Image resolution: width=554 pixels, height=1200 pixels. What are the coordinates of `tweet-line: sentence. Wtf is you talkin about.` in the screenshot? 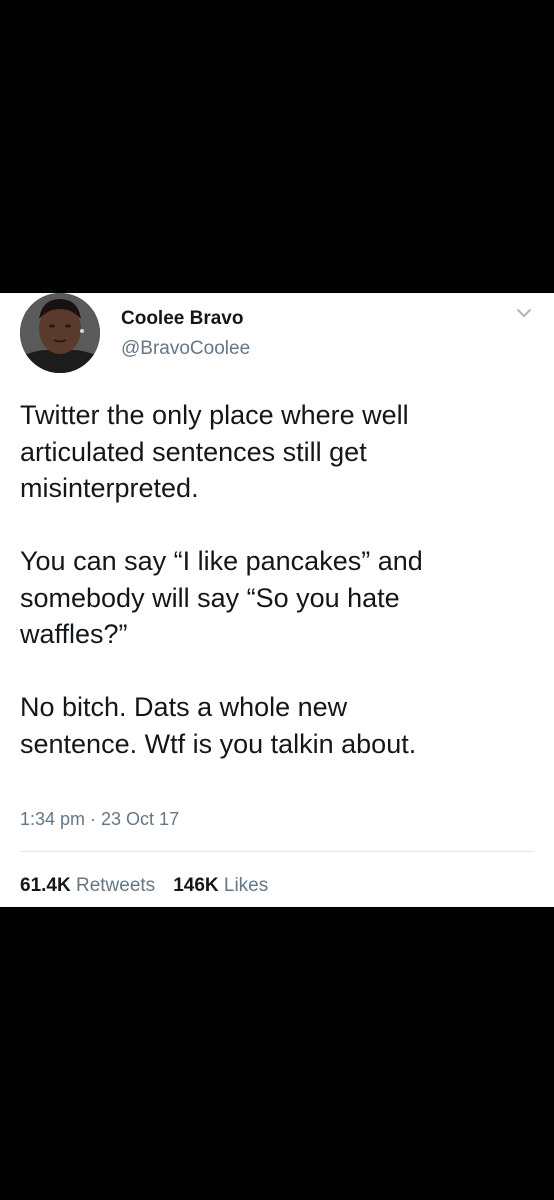 It's located at (218, 743).